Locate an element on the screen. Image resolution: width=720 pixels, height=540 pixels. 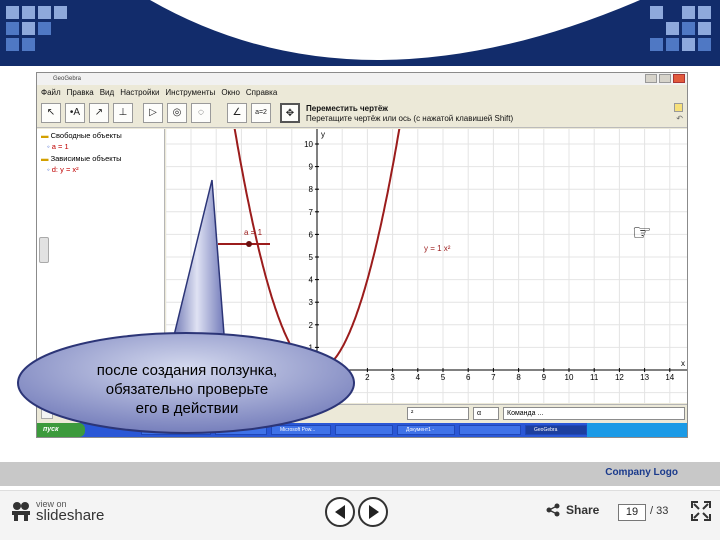
callout-line-1: после создания ползунка, is located at coordinates (187, 370).